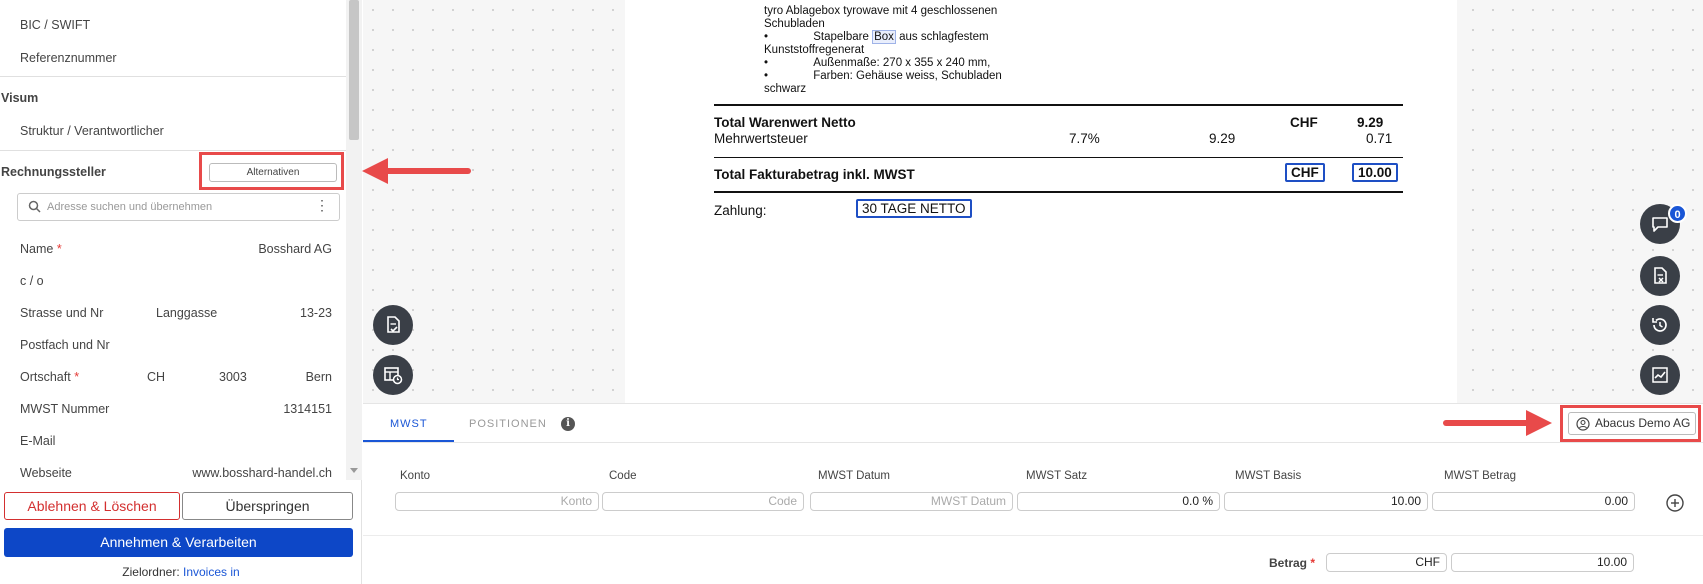 The width and height of the screenshot is (1703, 584). I want to click on comment-icon, so click(1660, 224).